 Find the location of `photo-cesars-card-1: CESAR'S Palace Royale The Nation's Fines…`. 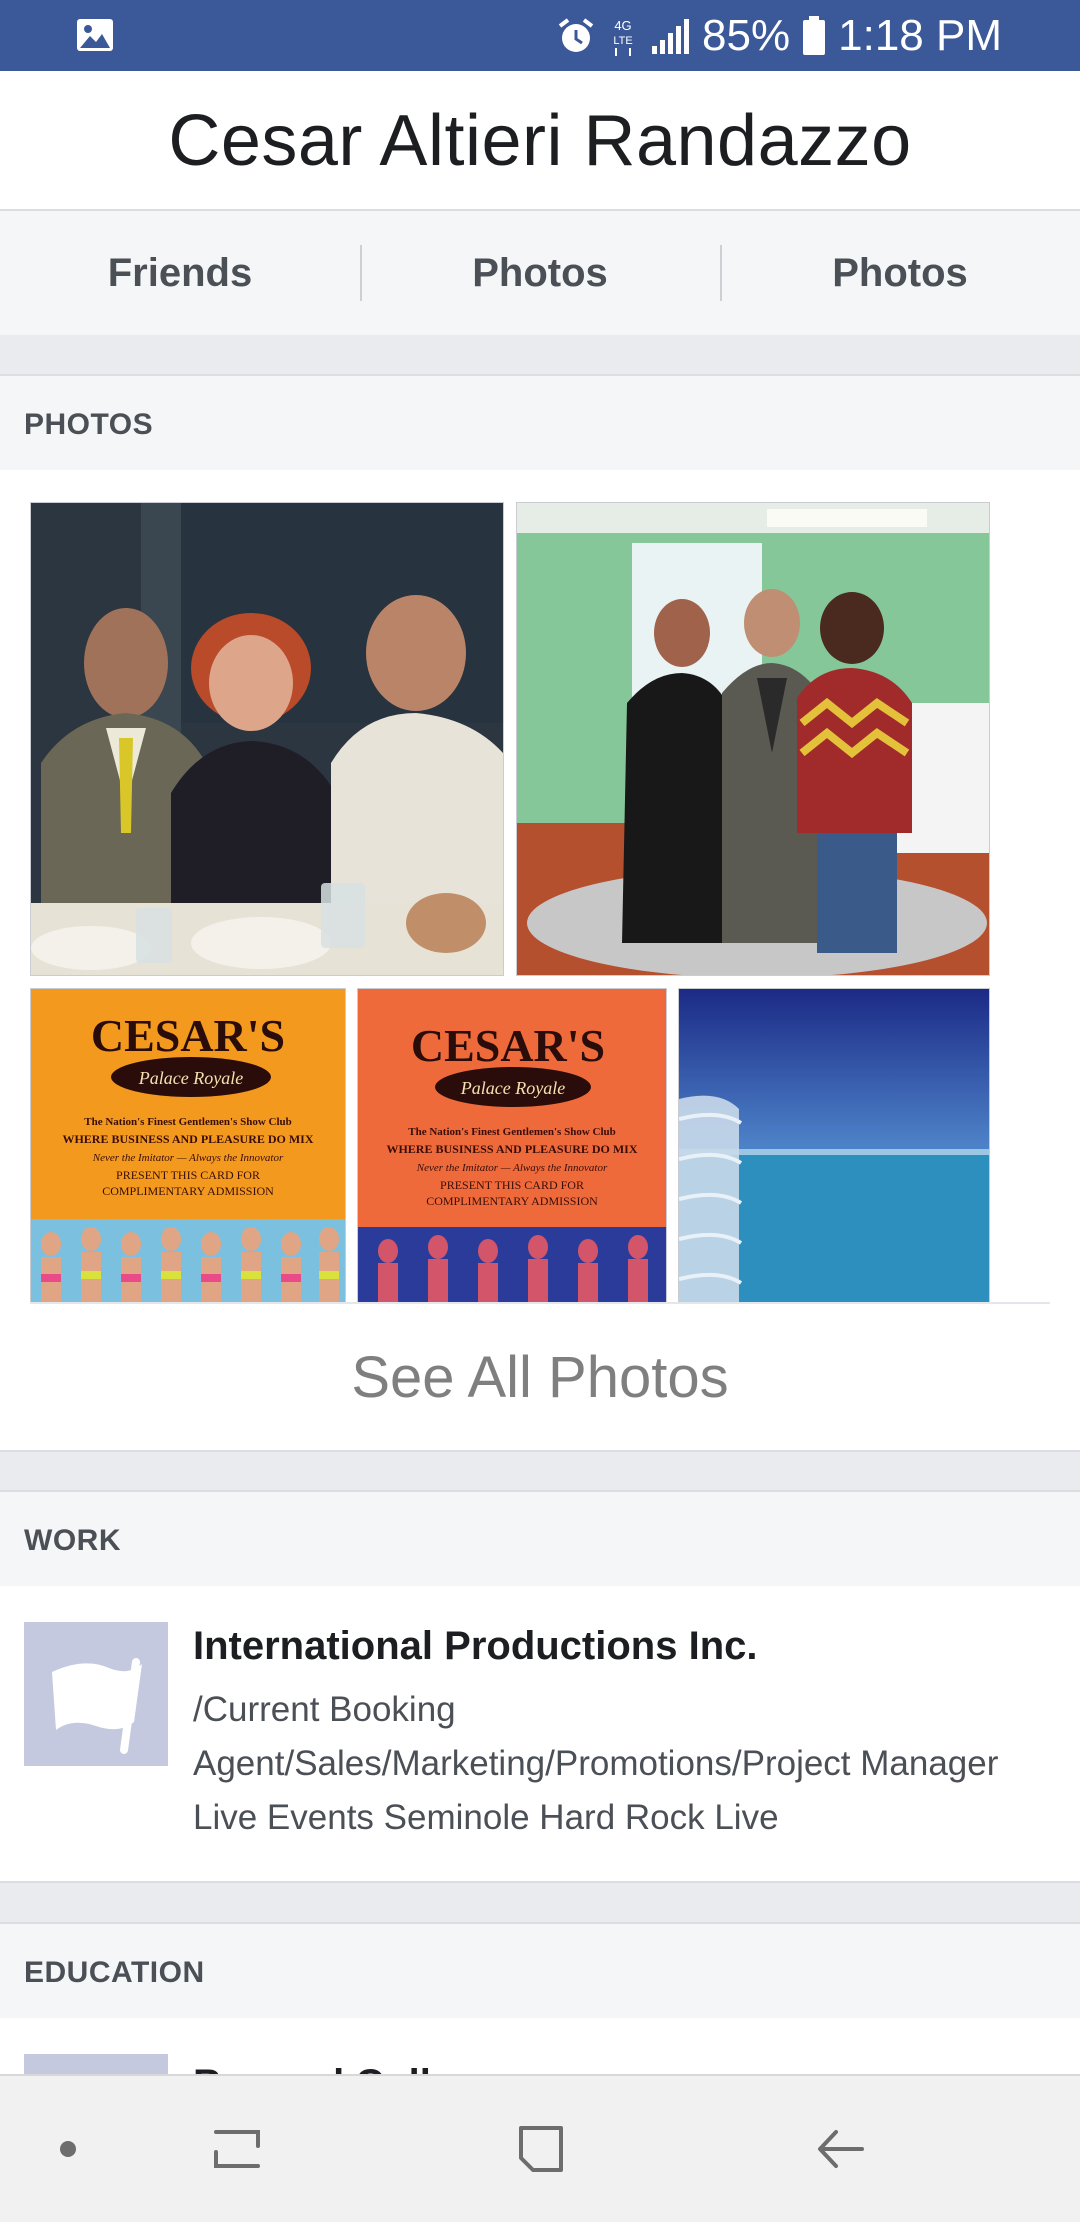

photo-cesars-card-1: CESAR'S Palace Royale The Nation's Fines… is located at coordinates (188, 1146).